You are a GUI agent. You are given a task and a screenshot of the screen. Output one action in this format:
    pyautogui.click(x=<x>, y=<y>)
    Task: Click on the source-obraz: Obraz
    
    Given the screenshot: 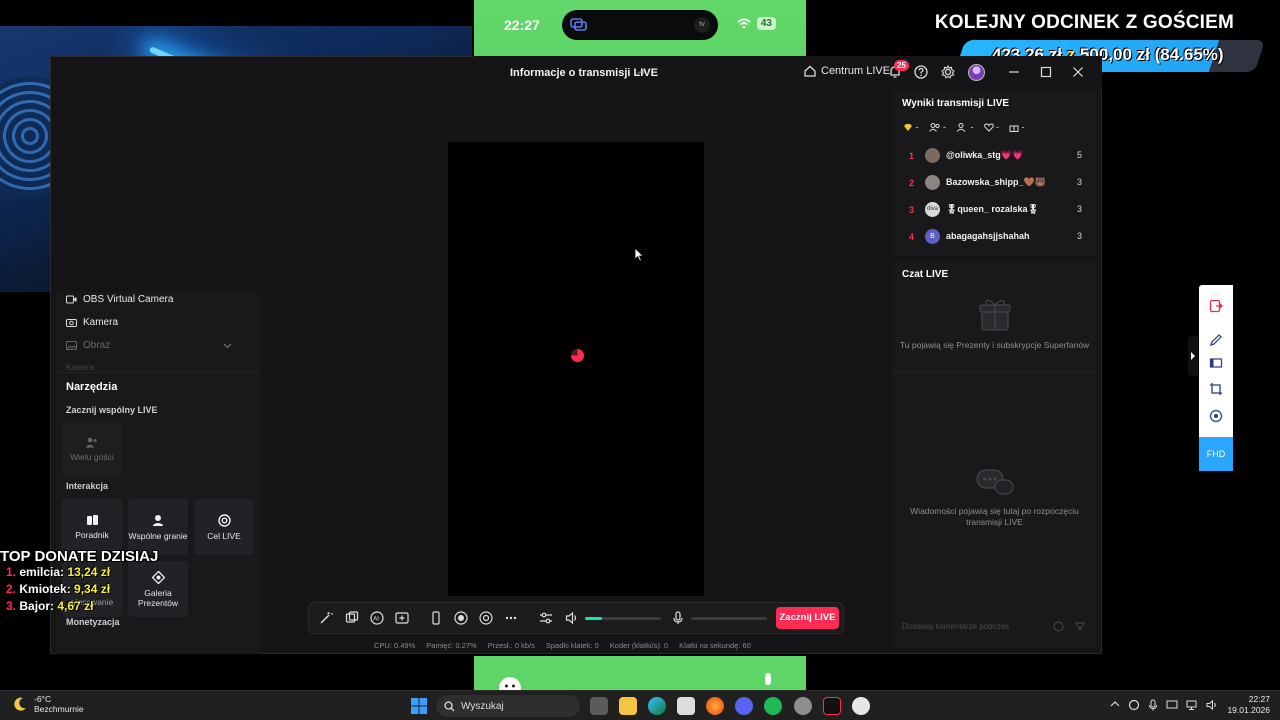 What is the action you would take?
    pyautogui.click(x=88, y=345)
    